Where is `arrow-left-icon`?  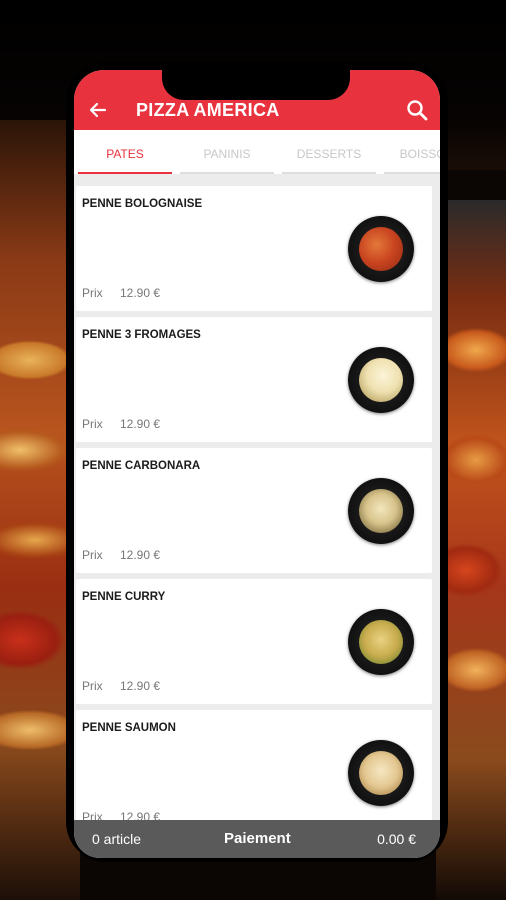 arrow-left-icon is located at coordinates (98, 110).